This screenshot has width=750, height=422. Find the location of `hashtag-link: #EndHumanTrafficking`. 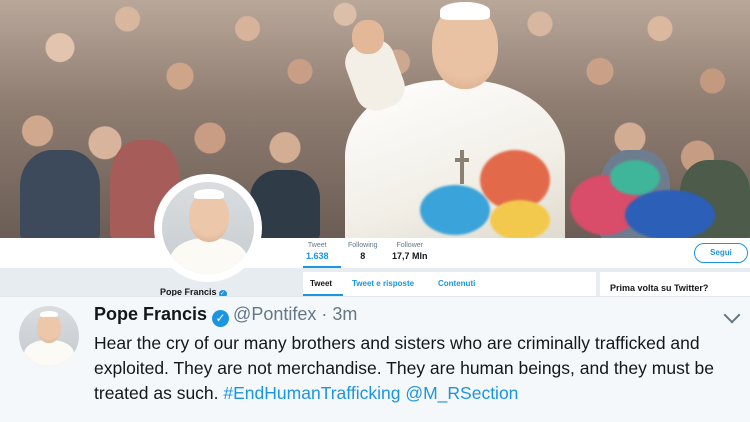

hashtag-link: #EndHumanTrafficking is located at coordinates (311, 393).